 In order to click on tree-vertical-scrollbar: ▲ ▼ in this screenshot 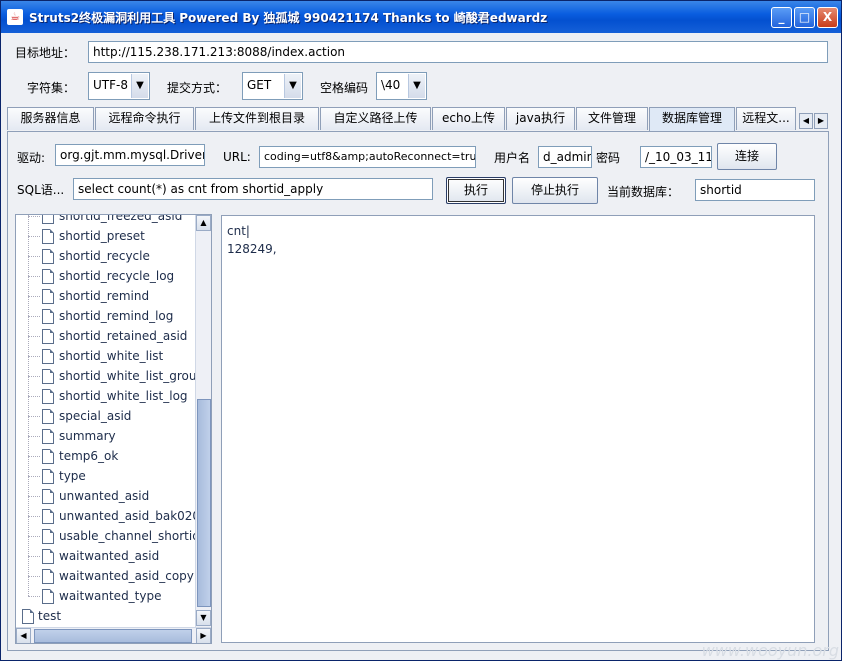, I will do `click(203, 421)`.